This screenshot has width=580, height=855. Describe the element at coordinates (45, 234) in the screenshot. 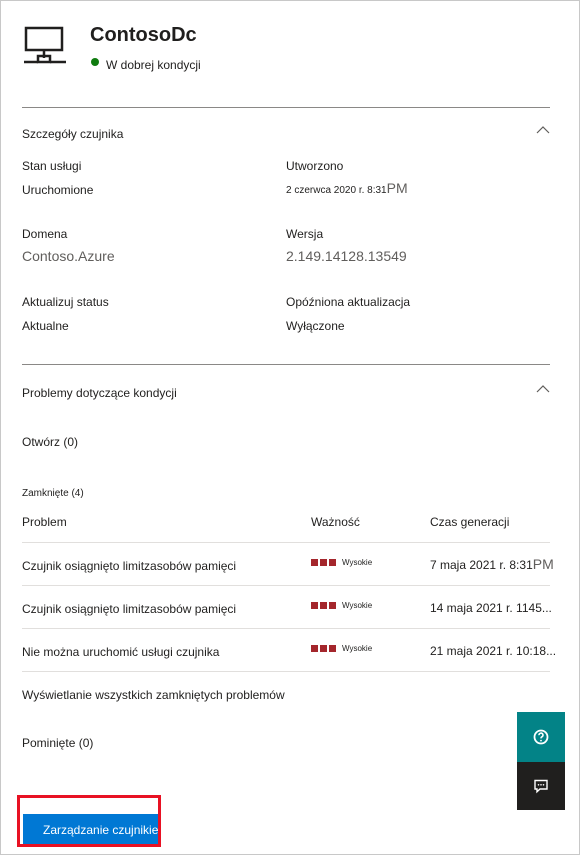

I see `domain-label: Domena` at that location.